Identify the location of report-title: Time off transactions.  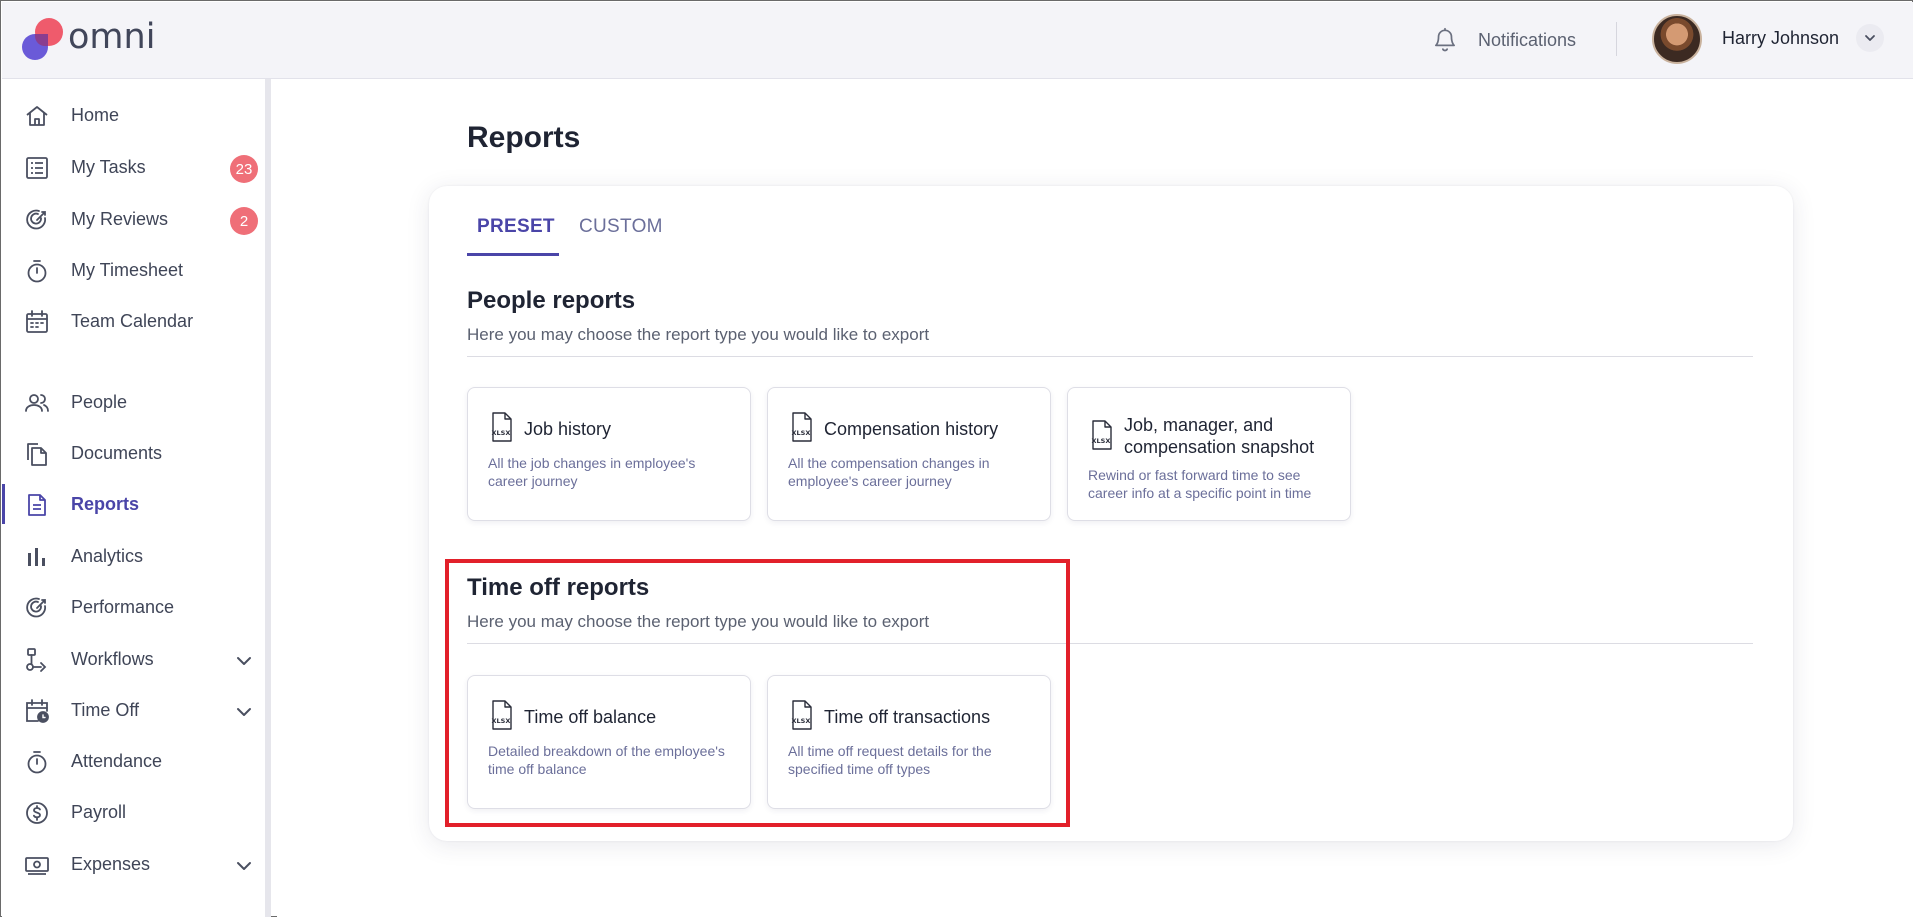
(907, 717).